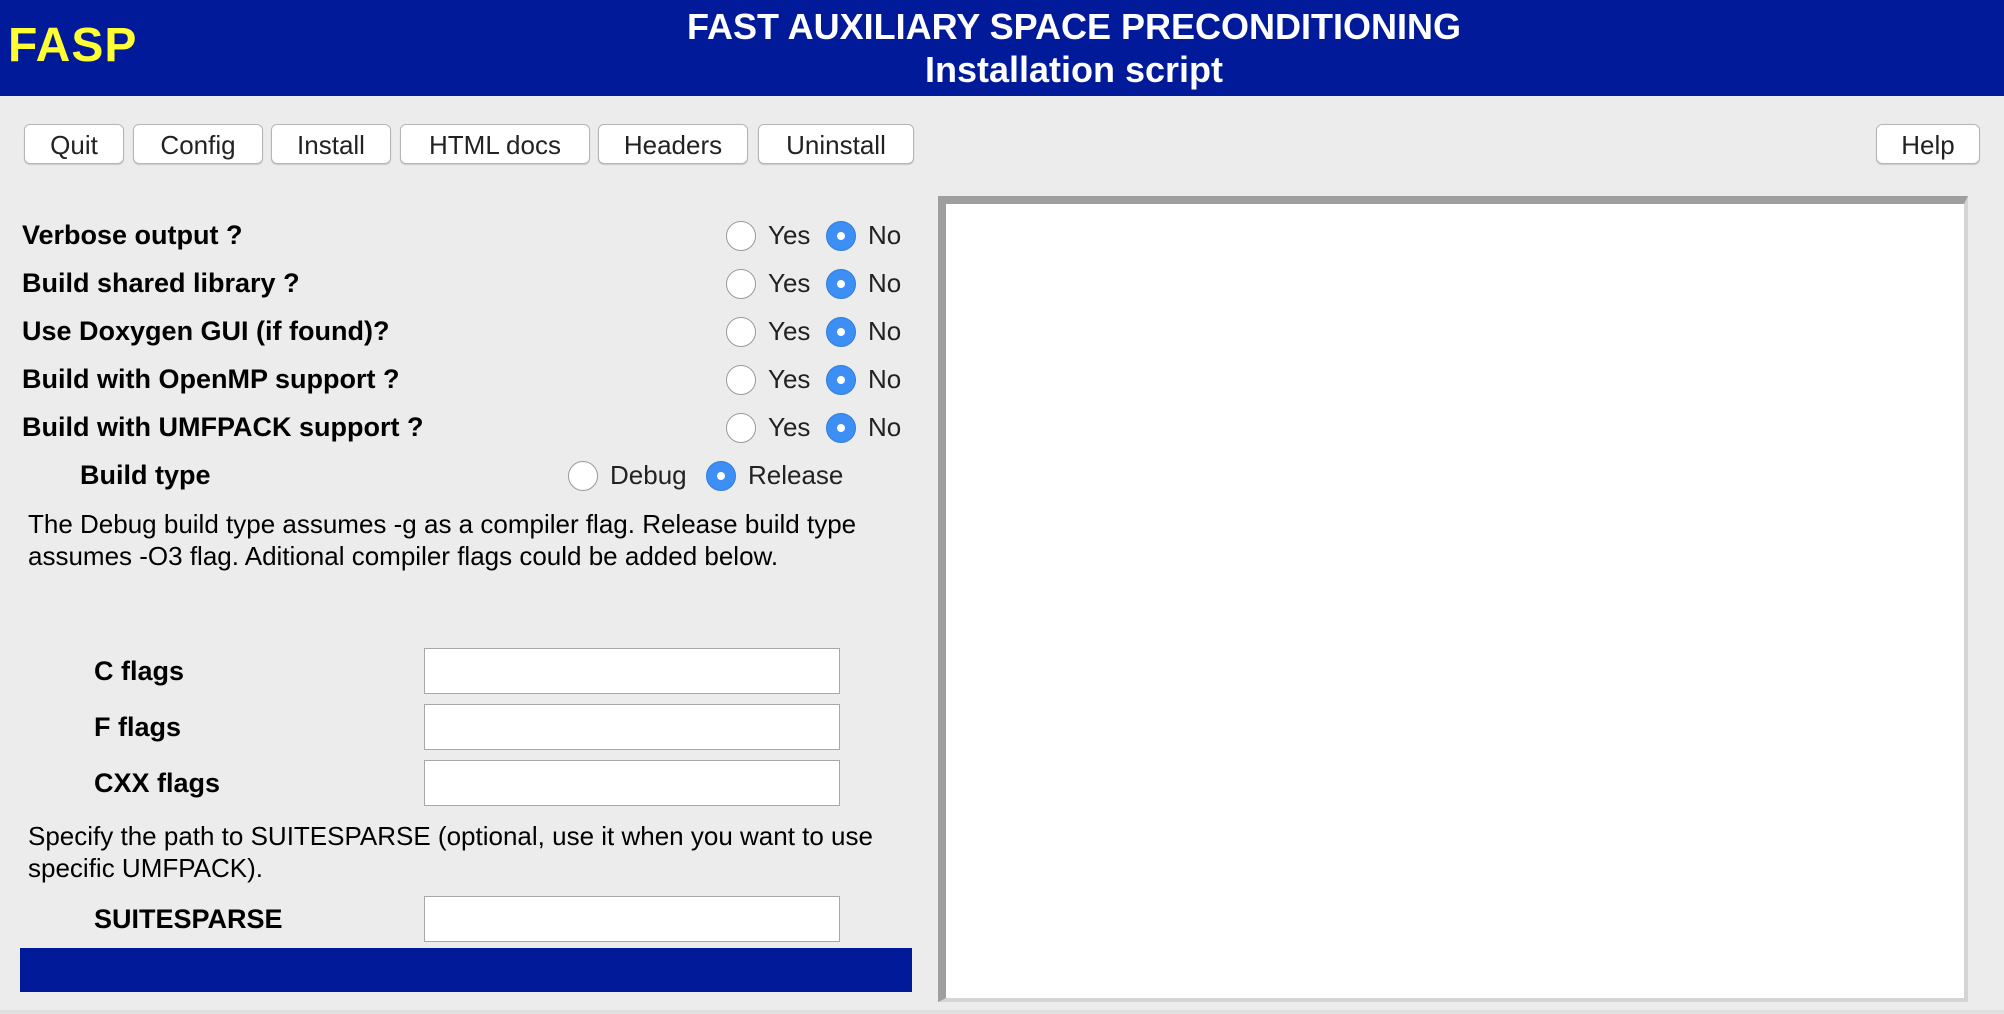  I want to click on status-bar, so click(466, 970).